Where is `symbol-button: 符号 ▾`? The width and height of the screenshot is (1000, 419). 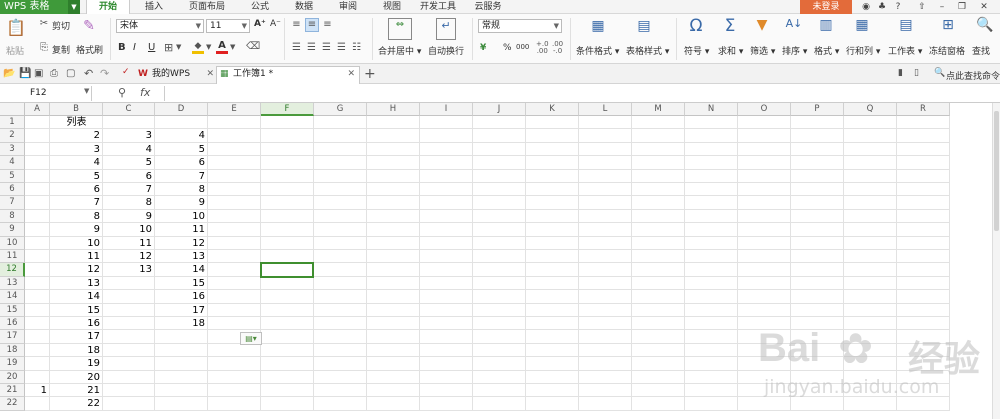
symbol-button: 符号 ▾ is located at coordinates (696, 50).